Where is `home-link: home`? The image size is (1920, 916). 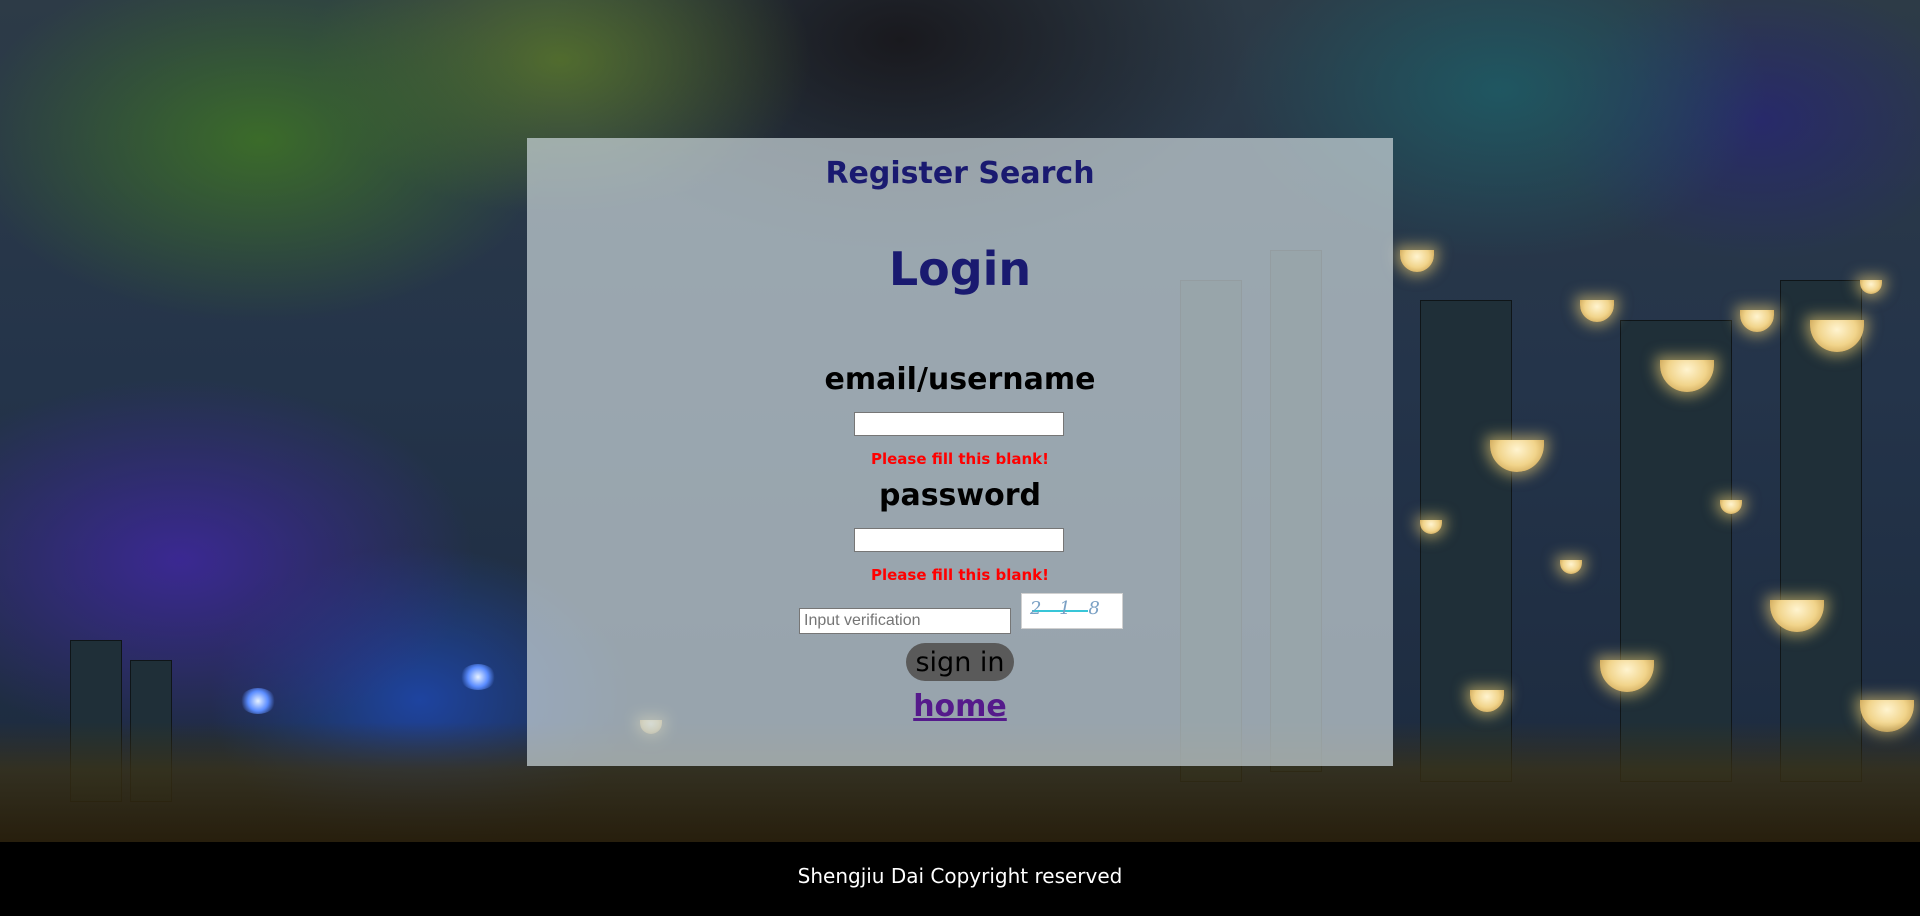 home-link: home is located at coordinates (960, 706).